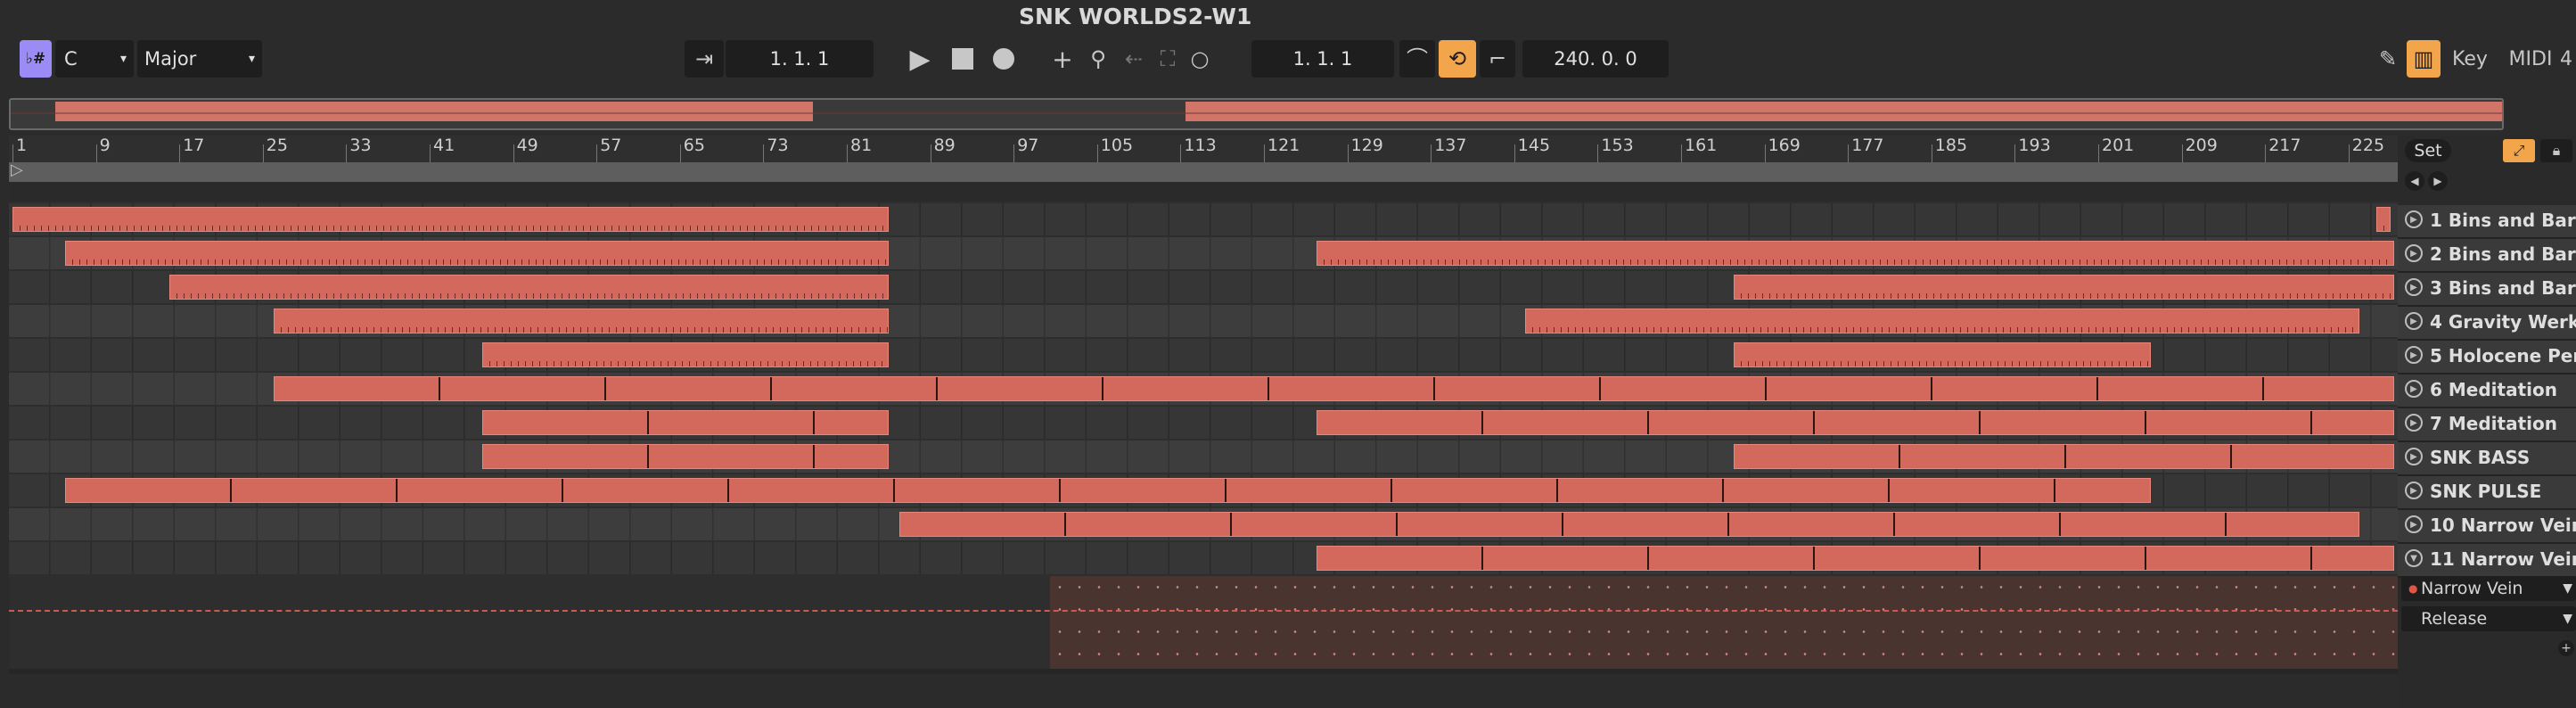  Describe the element at coordinates (2487, 256) in the screenshot. I see `track-header: ▶ 2 Bins and Barrels` at that location.